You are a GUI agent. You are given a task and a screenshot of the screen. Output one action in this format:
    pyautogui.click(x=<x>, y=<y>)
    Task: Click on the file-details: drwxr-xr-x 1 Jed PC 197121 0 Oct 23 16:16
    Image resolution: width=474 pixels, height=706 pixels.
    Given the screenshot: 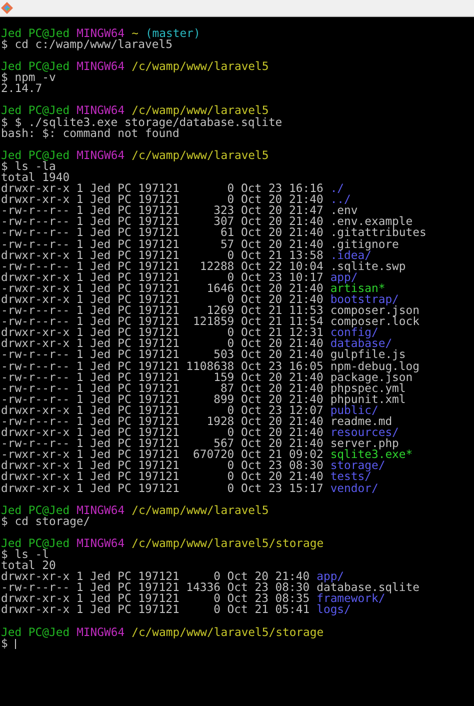 What is the action you would take?
    pyautogui.click(x=162, y=188)
    